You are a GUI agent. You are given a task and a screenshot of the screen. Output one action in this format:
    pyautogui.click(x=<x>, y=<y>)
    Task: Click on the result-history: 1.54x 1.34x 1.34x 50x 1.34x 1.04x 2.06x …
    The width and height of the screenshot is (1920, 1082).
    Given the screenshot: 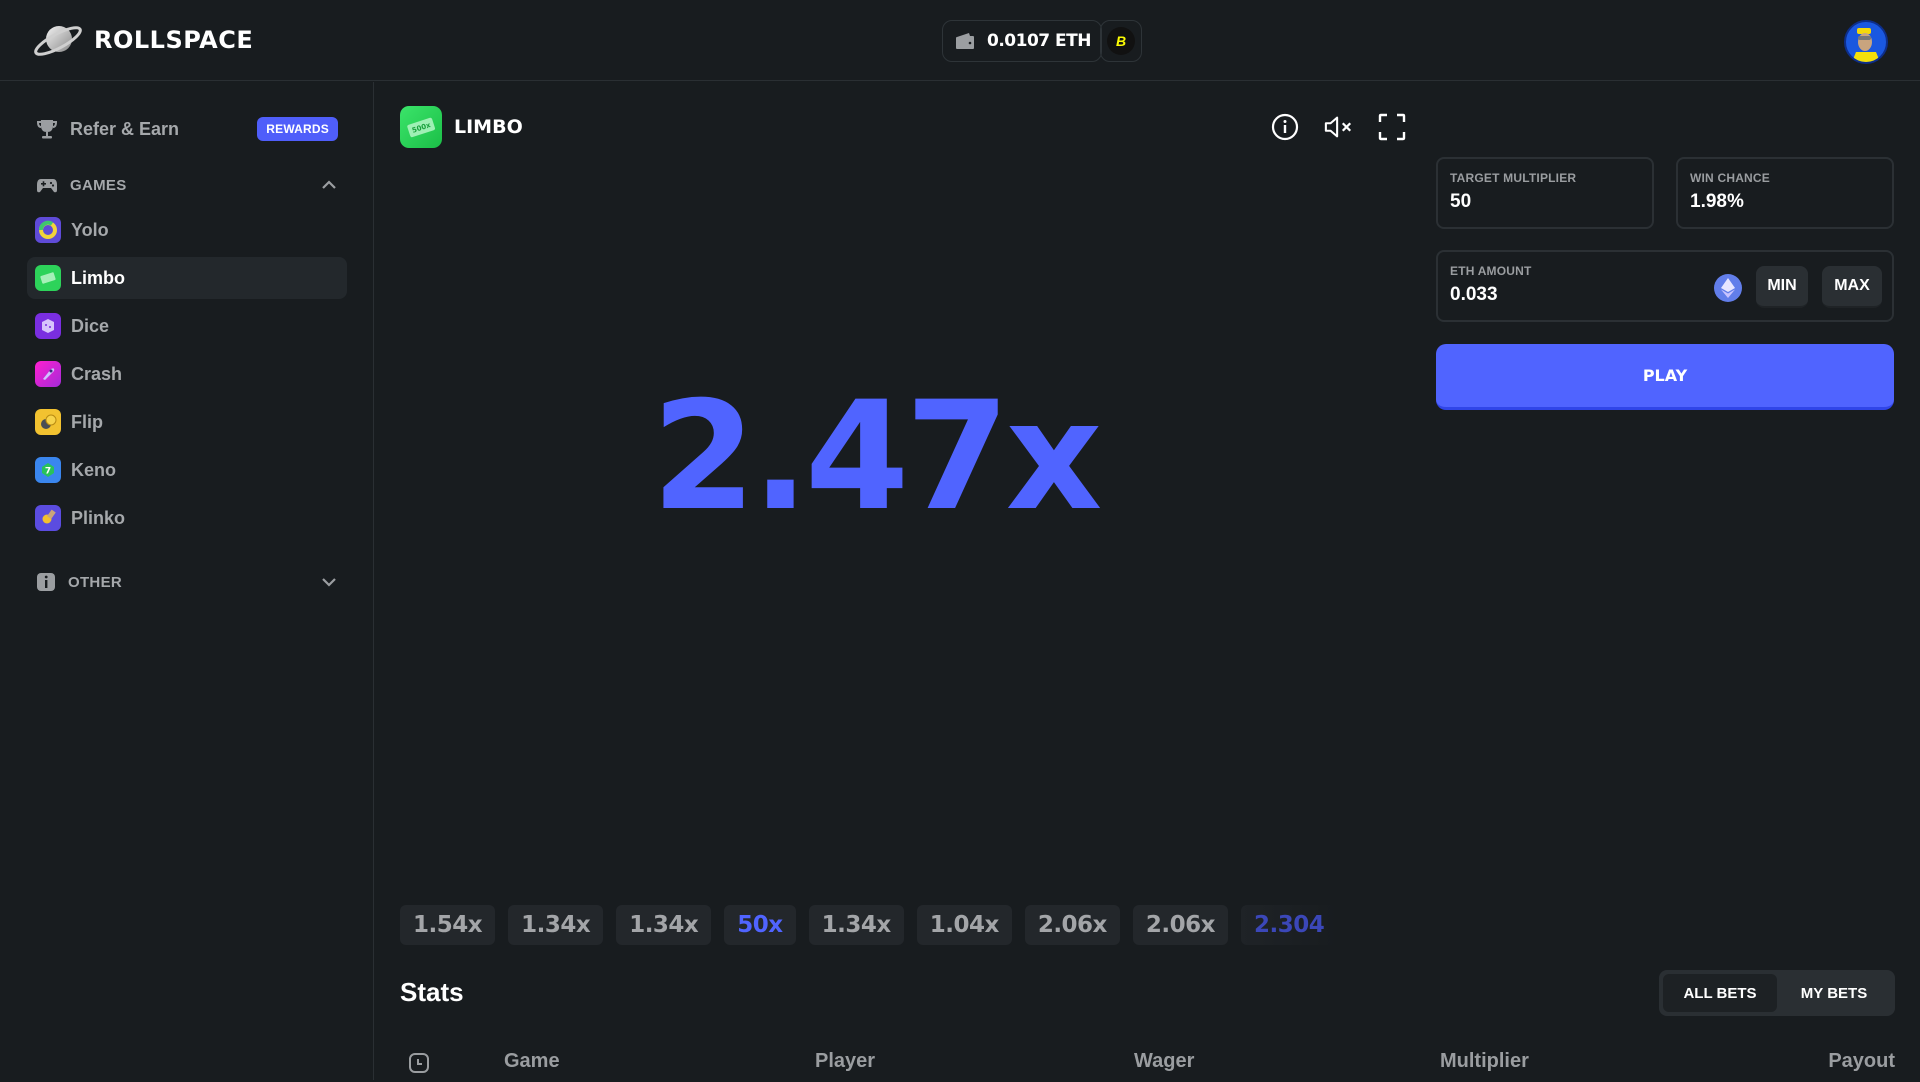 What is the action you would take?
    pyautogui.click(x=869, y=925)
    